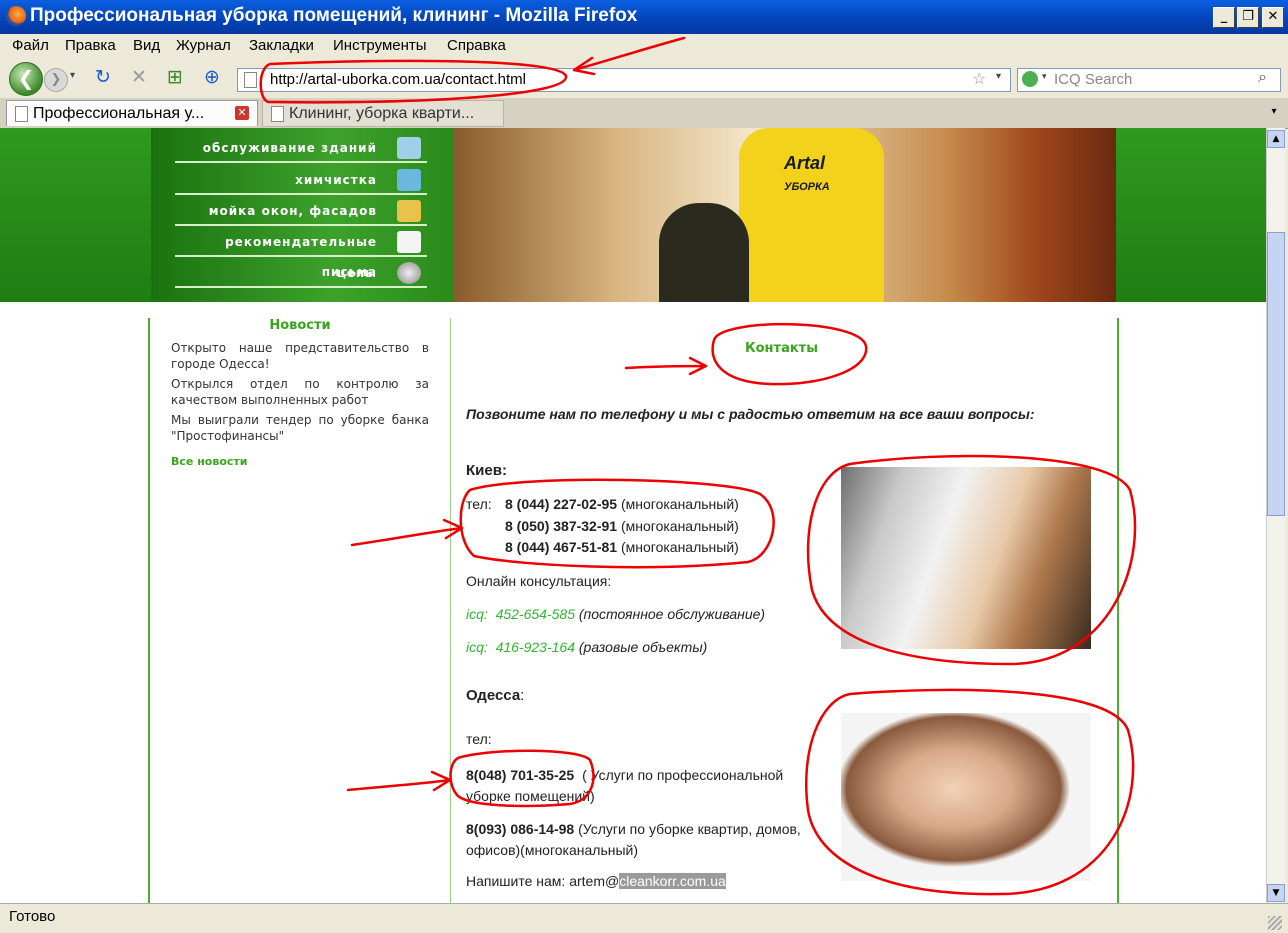 This screenshot has width=1288, height=933. What do you see at coordinates (672, 614) in the screenshot?
I see `icq-note: (постоянное обслуживание)` at bounding box center [672, 614].